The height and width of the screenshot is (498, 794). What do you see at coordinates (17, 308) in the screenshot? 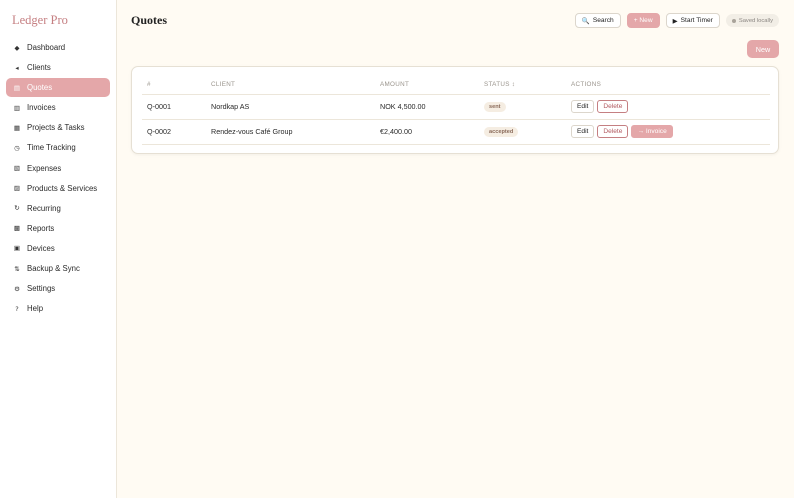
I see `help-icon: ?` at bounding box center [17, 308].